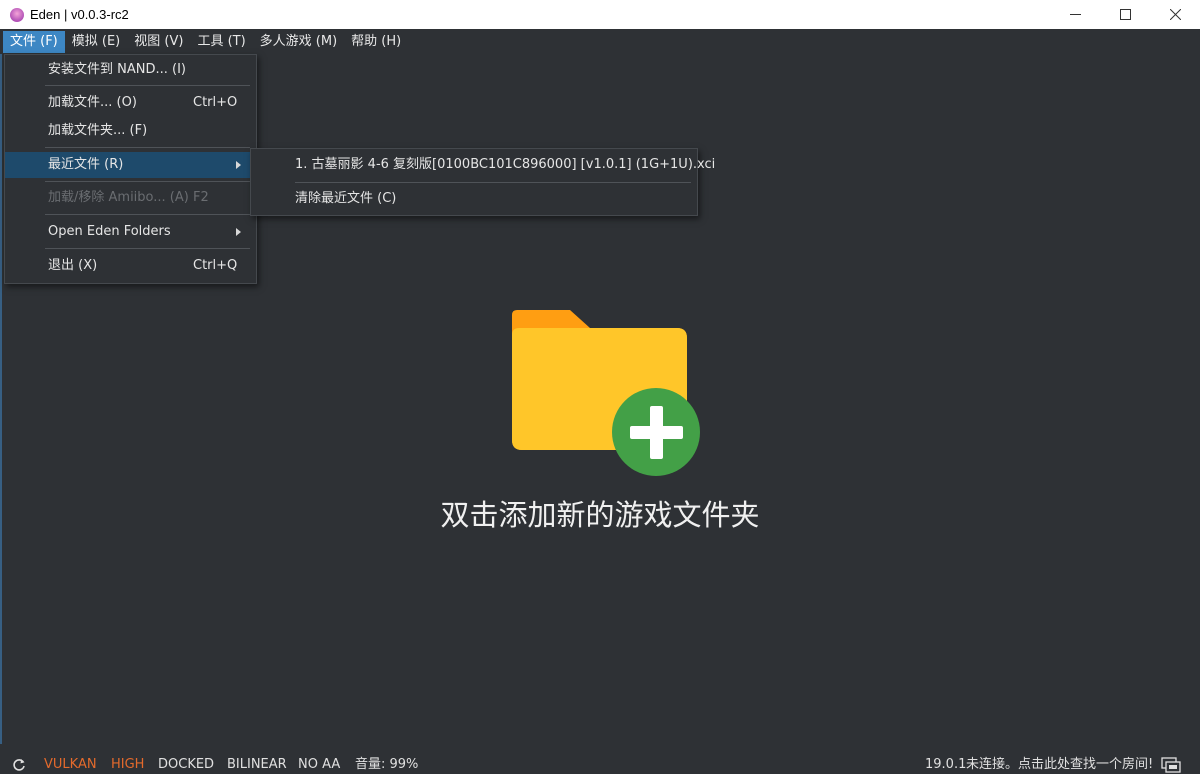  What do you see at coordinates (376, 42) in the screenshot?
I see `menu-help: 帮助 (H)` at bounding box center [376, 42].